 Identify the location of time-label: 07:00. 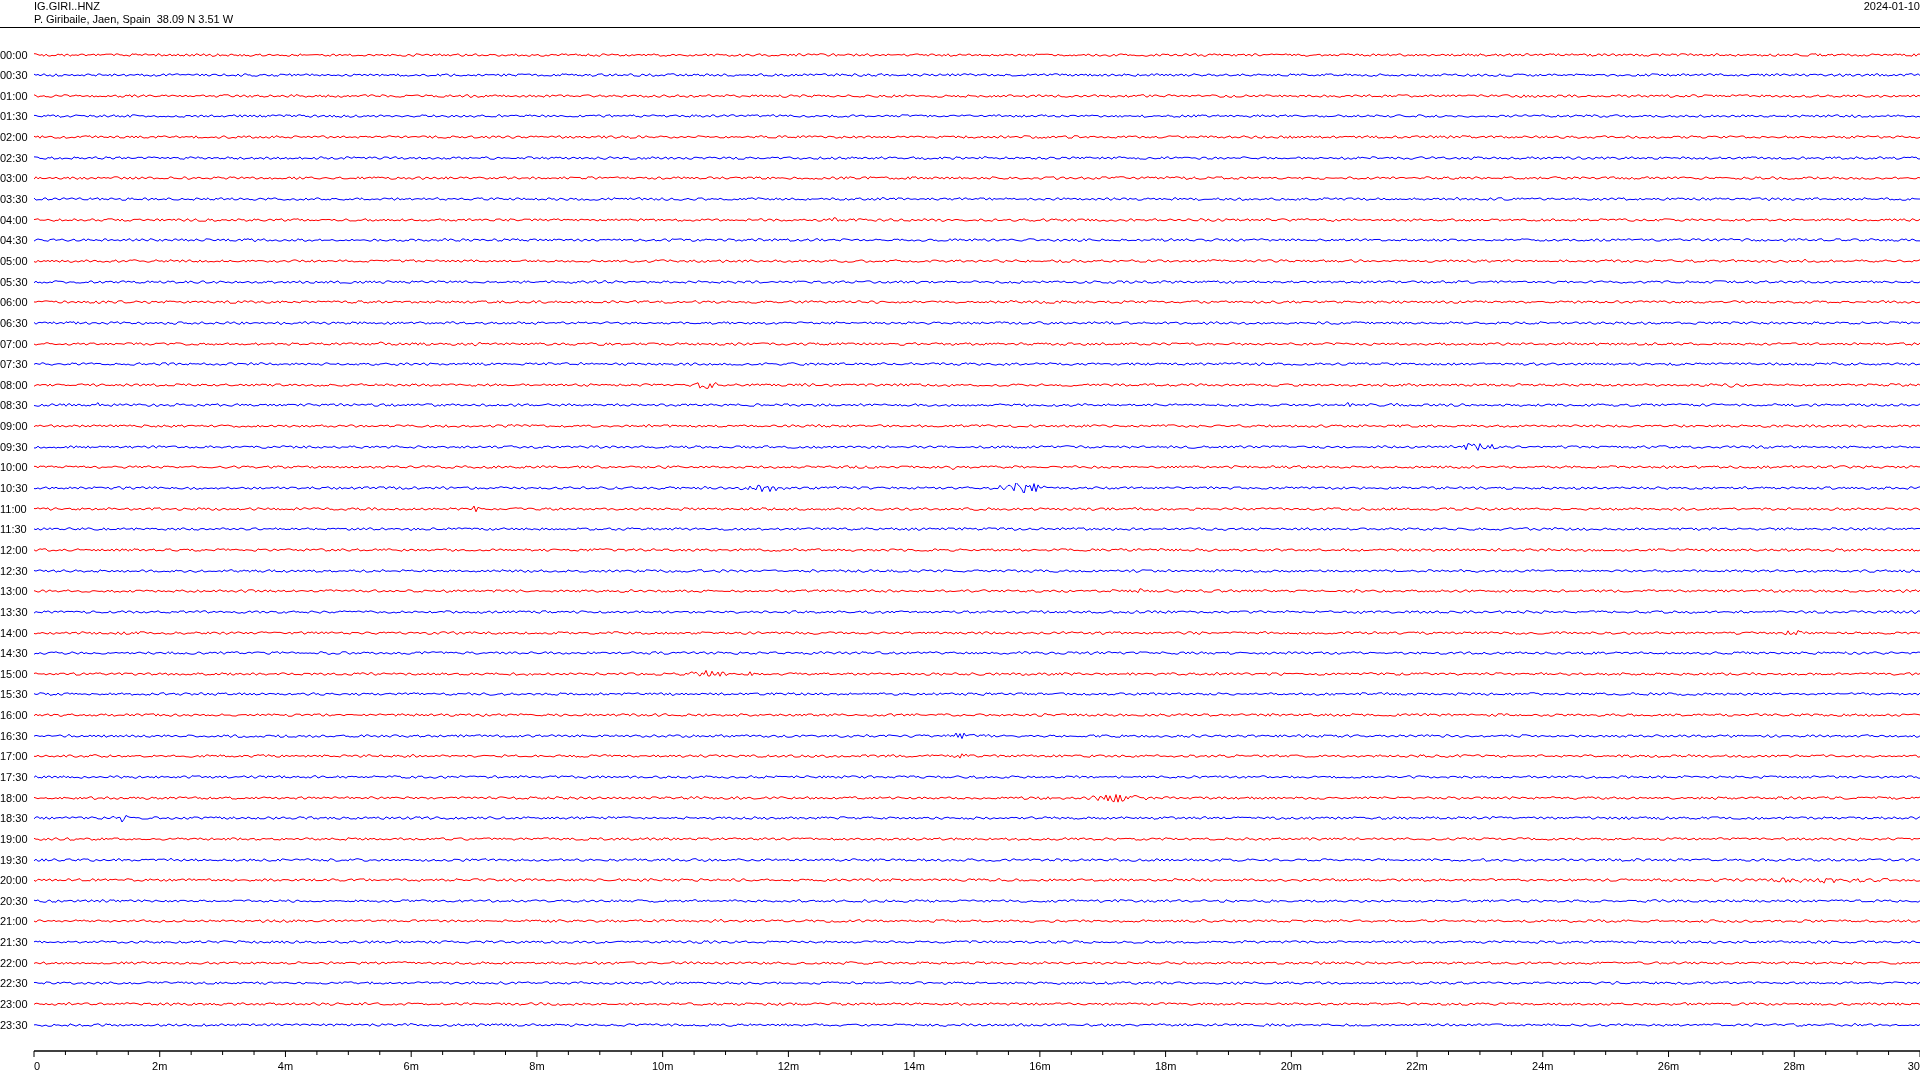
(14, 343).